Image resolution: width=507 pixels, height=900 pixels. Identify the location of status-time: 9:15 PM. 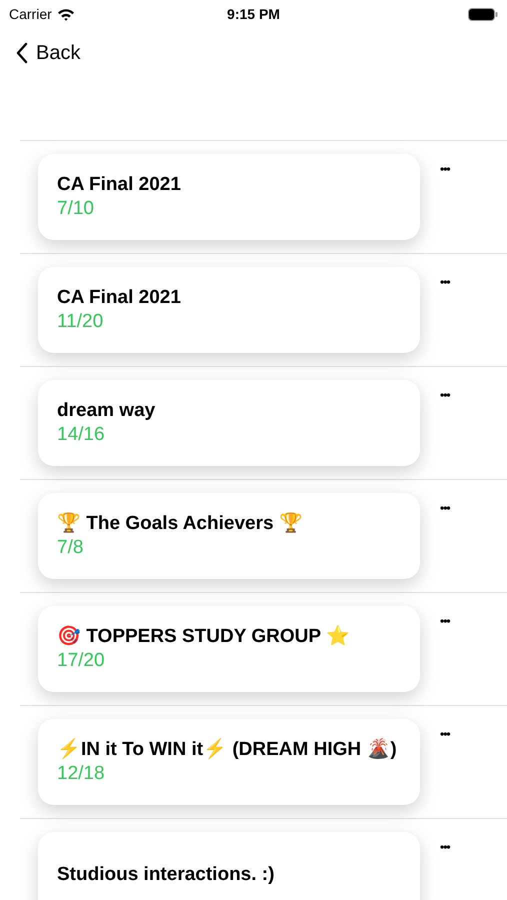
(253, 14).